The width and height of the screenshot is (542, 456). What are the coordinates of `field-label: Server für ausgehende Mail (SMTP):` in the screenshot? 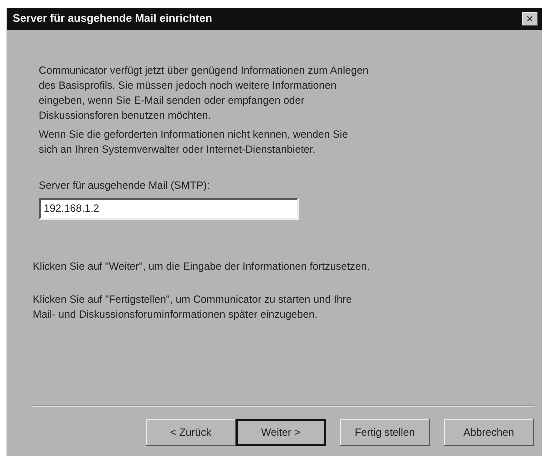 It's located at (125, 186).